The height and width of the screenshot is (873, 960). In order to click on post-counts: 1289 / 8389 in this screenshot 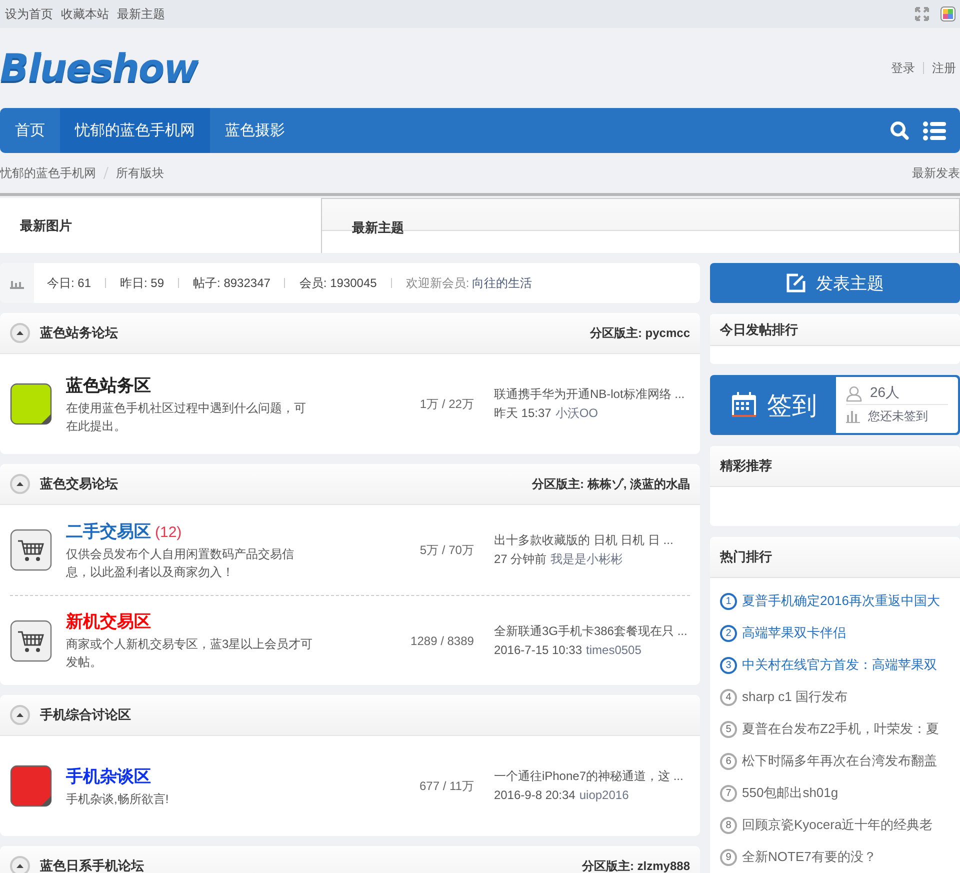, I will do `click(442, 641)`.